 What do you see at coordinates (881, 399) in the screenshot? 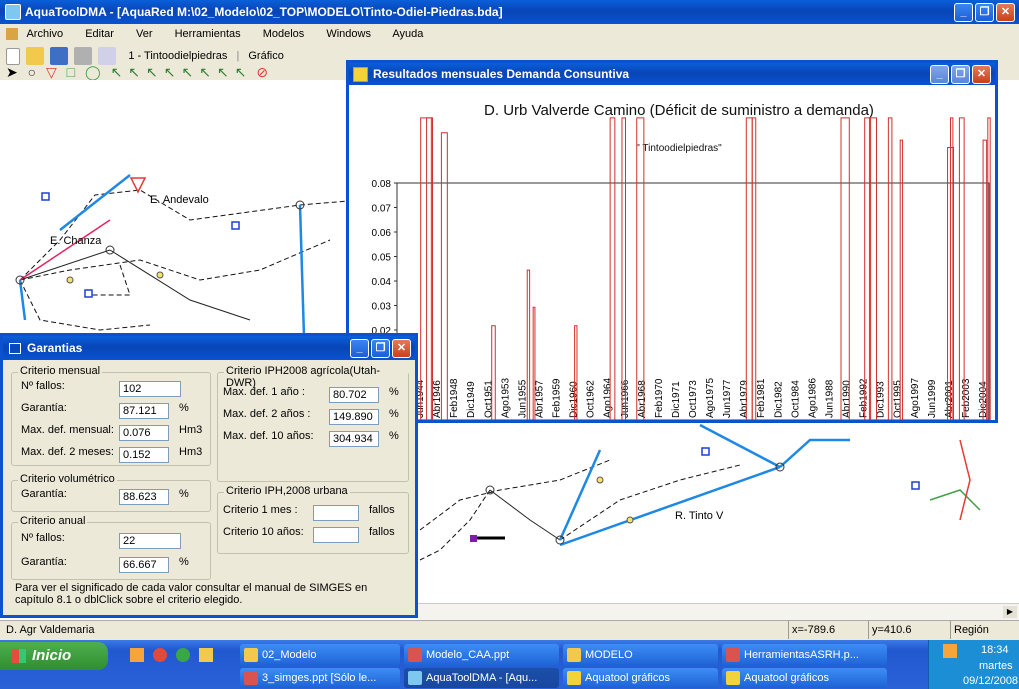
I see `x-tick-label: Dic1993` at bounding box center [881, 399].